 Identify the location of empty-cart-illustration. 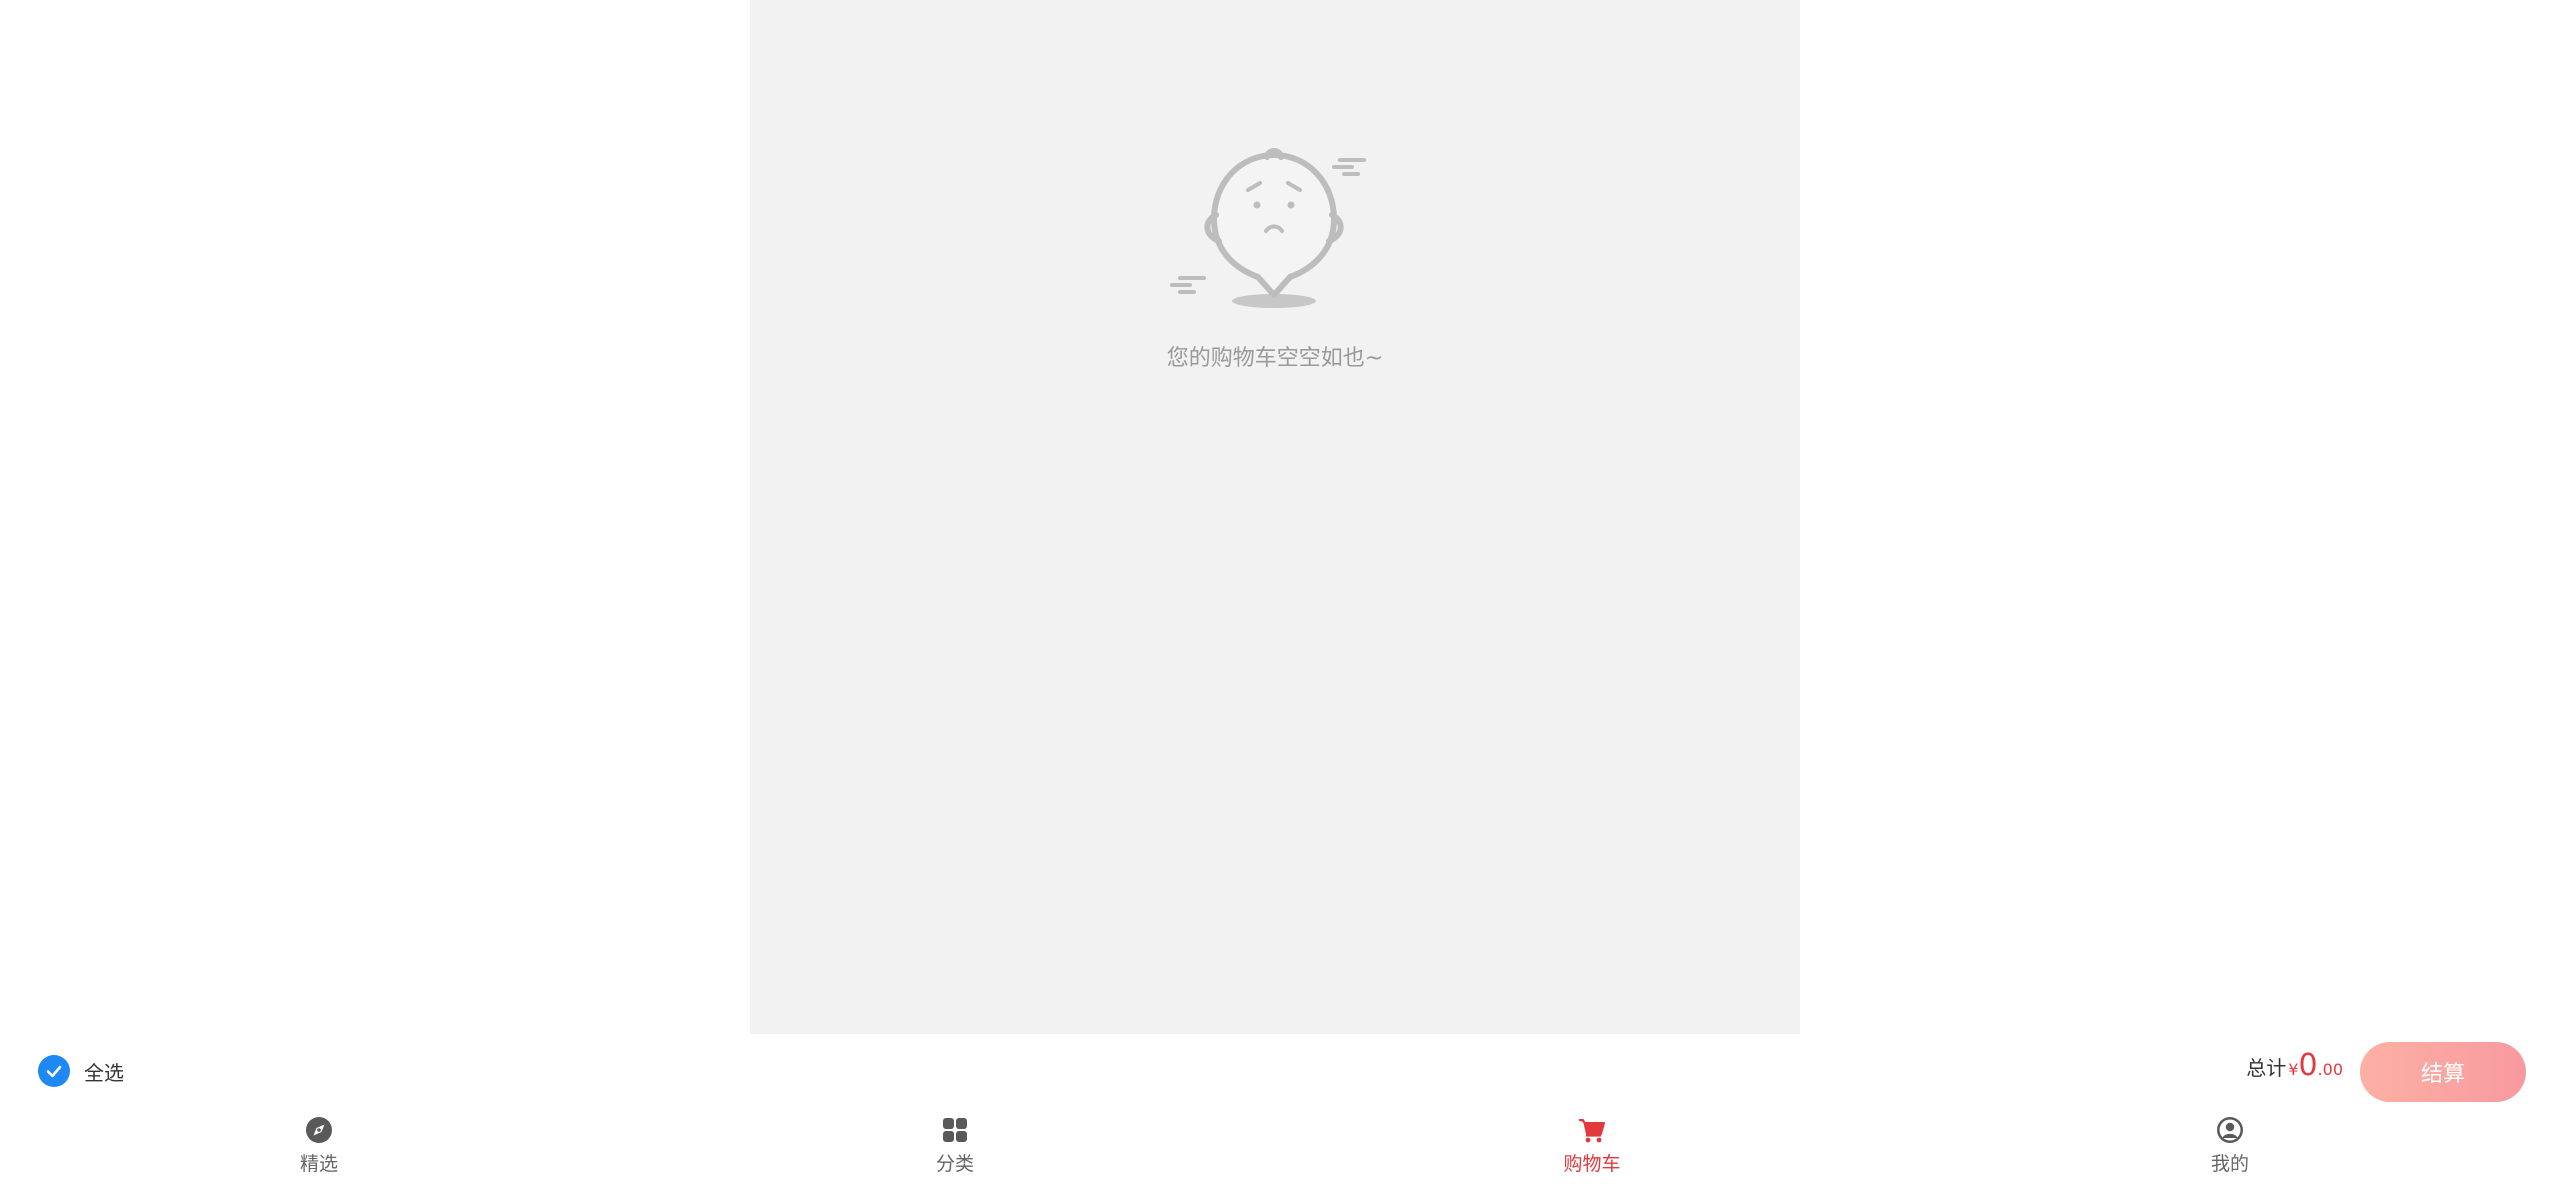
(1268, 228).